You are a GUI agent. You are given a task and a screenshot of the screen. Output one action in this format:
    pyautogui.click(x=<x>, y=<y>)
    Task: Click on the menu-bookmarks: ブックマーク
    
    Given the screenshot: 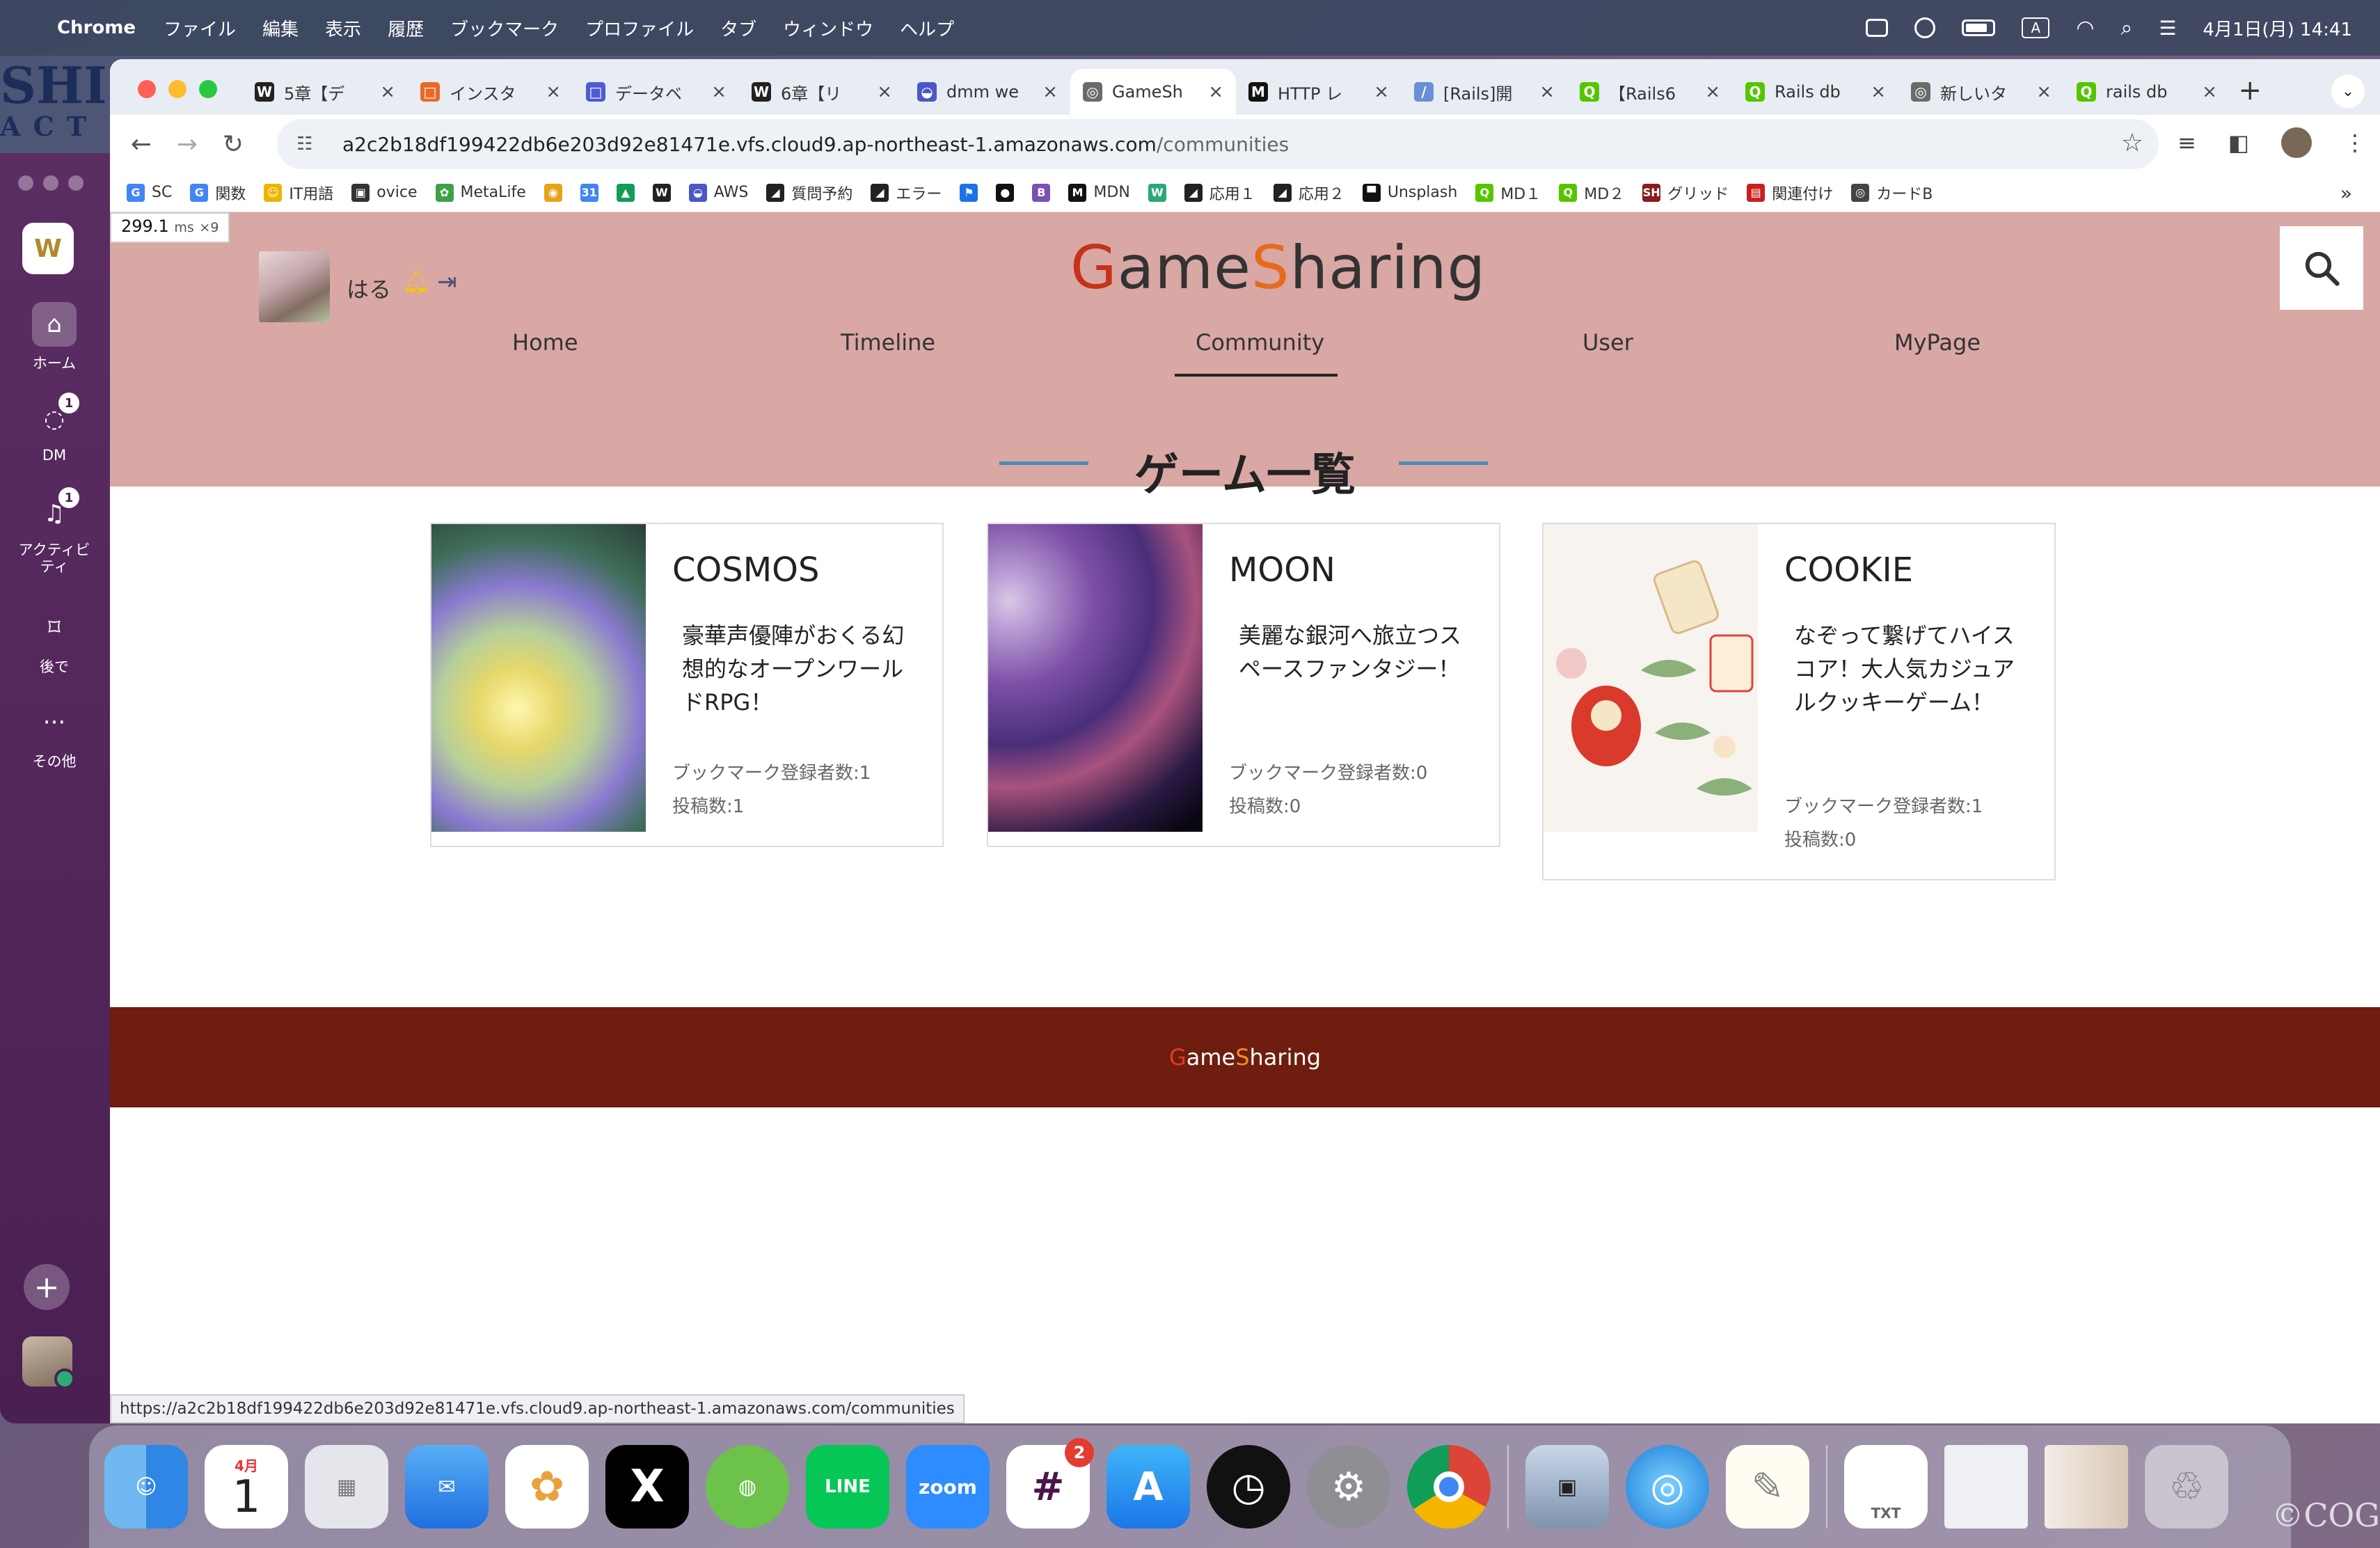 What is the action you would take?
    pyautogui.click(x=504, y=28)
    